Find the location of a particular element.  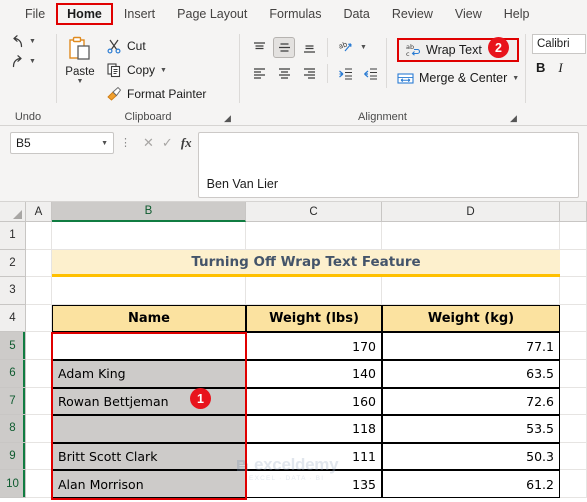

table-header-weight-kg: Weight (kg) is located at coordinates (471, 318).